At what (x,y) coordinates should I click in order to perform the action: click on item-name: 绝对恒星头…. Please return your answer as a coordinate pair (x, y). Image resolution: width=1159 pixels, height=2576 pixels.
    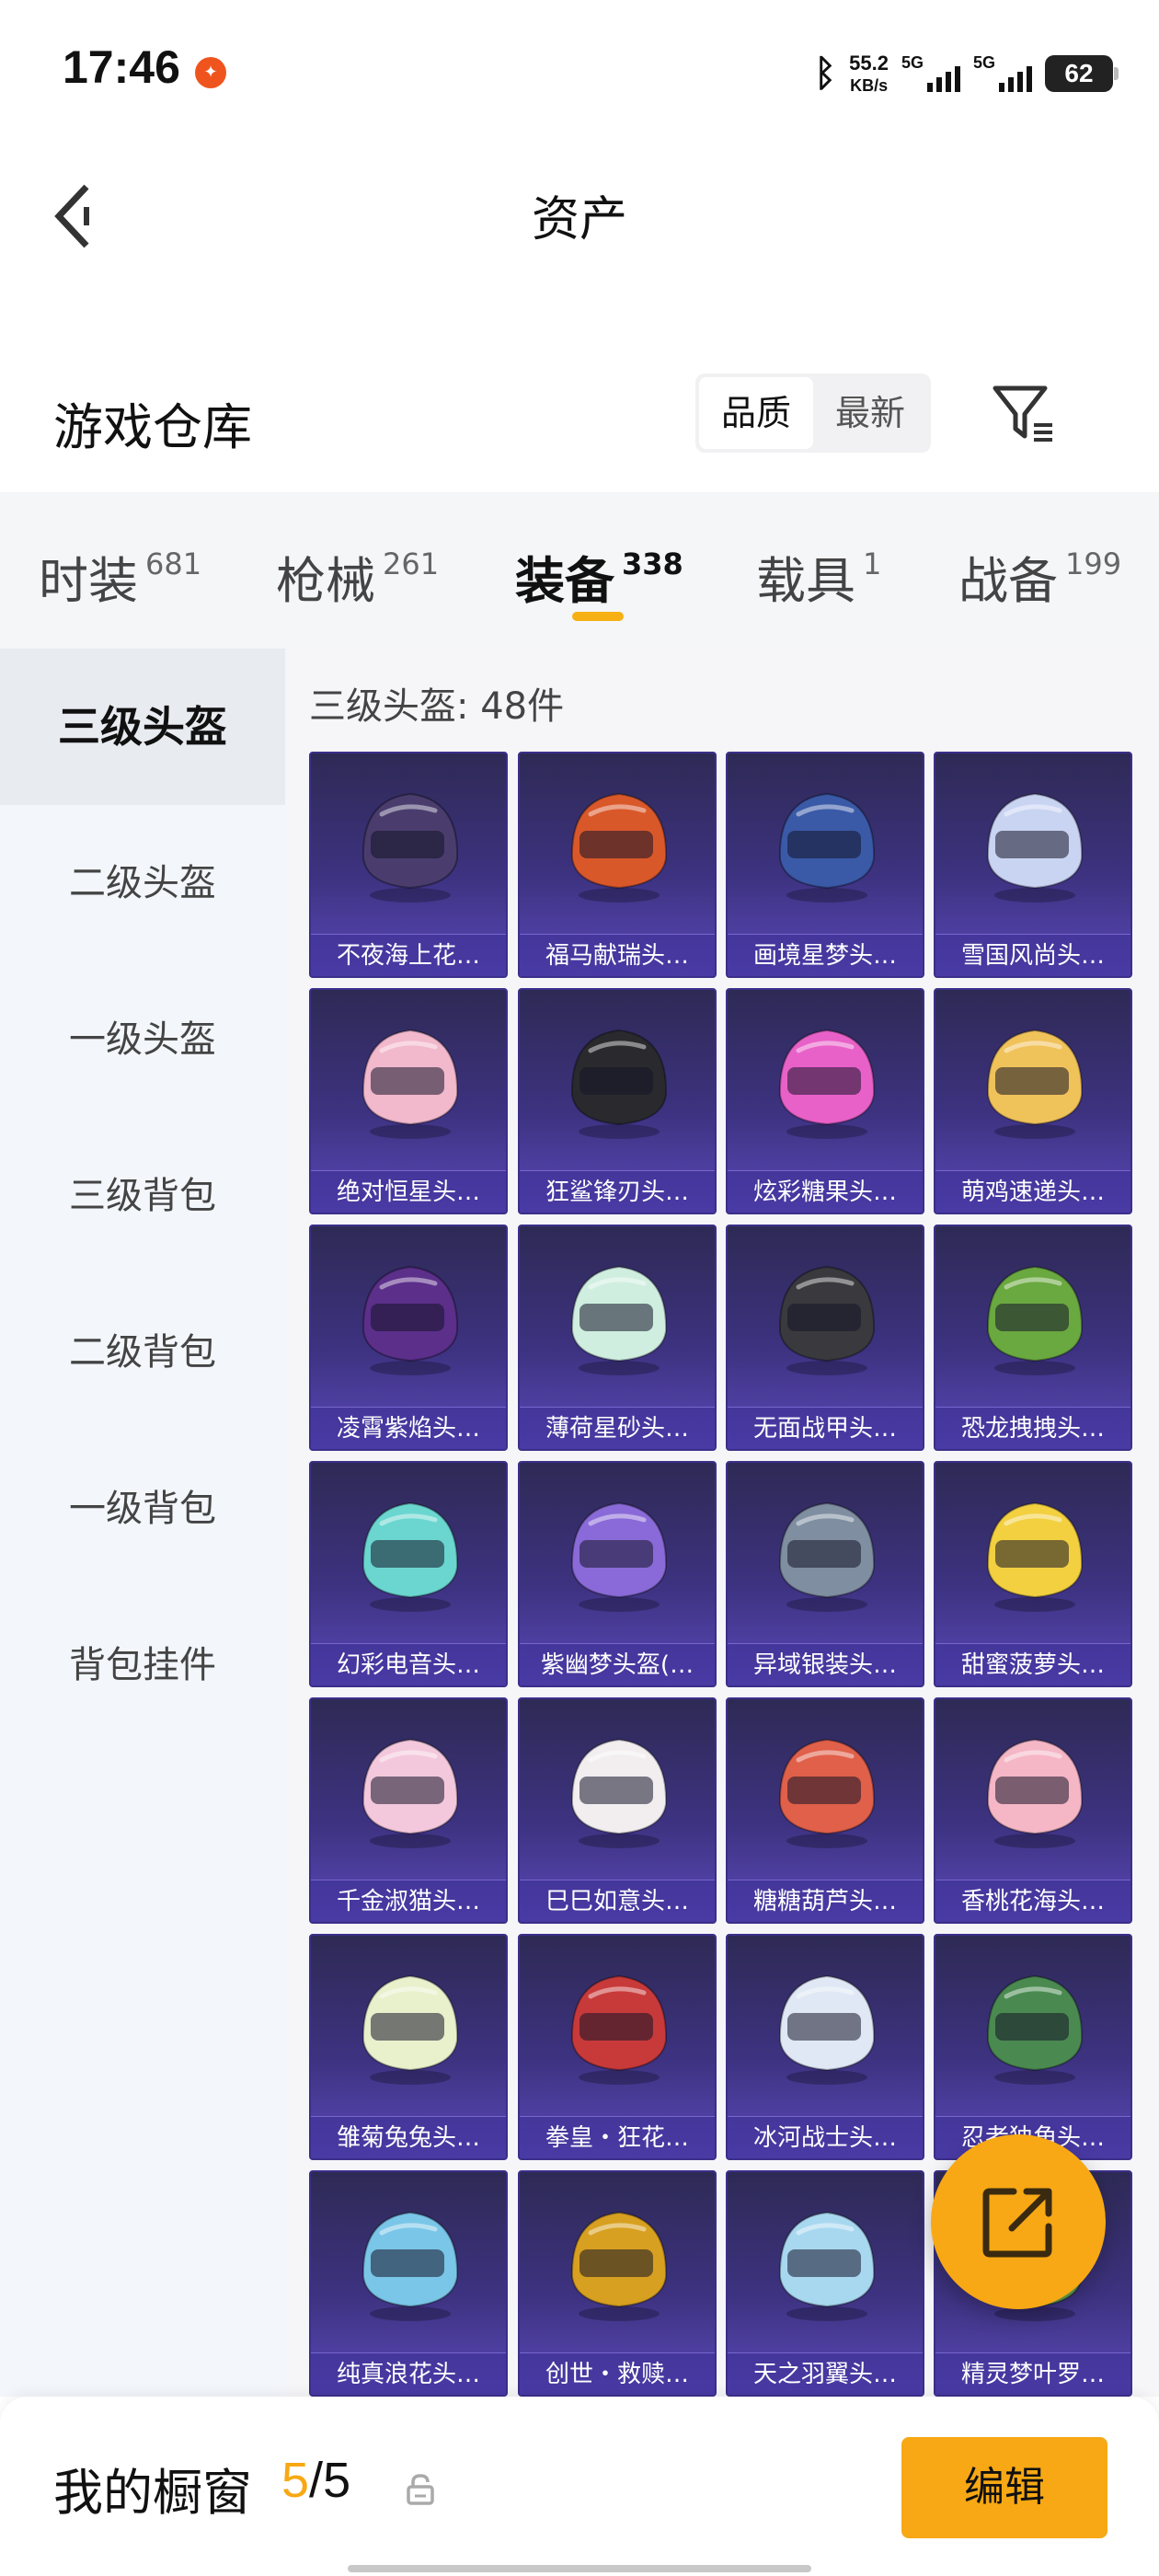
    Looking at the image, I should click on (408, 1191).